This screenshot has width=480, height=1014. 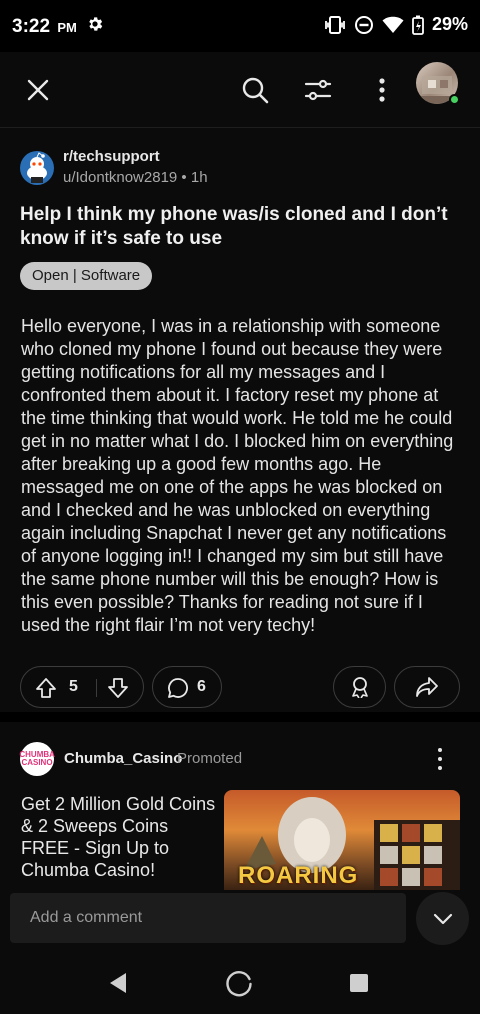 I want to click on post-actions: 5 6, so click(x=240, y=687).